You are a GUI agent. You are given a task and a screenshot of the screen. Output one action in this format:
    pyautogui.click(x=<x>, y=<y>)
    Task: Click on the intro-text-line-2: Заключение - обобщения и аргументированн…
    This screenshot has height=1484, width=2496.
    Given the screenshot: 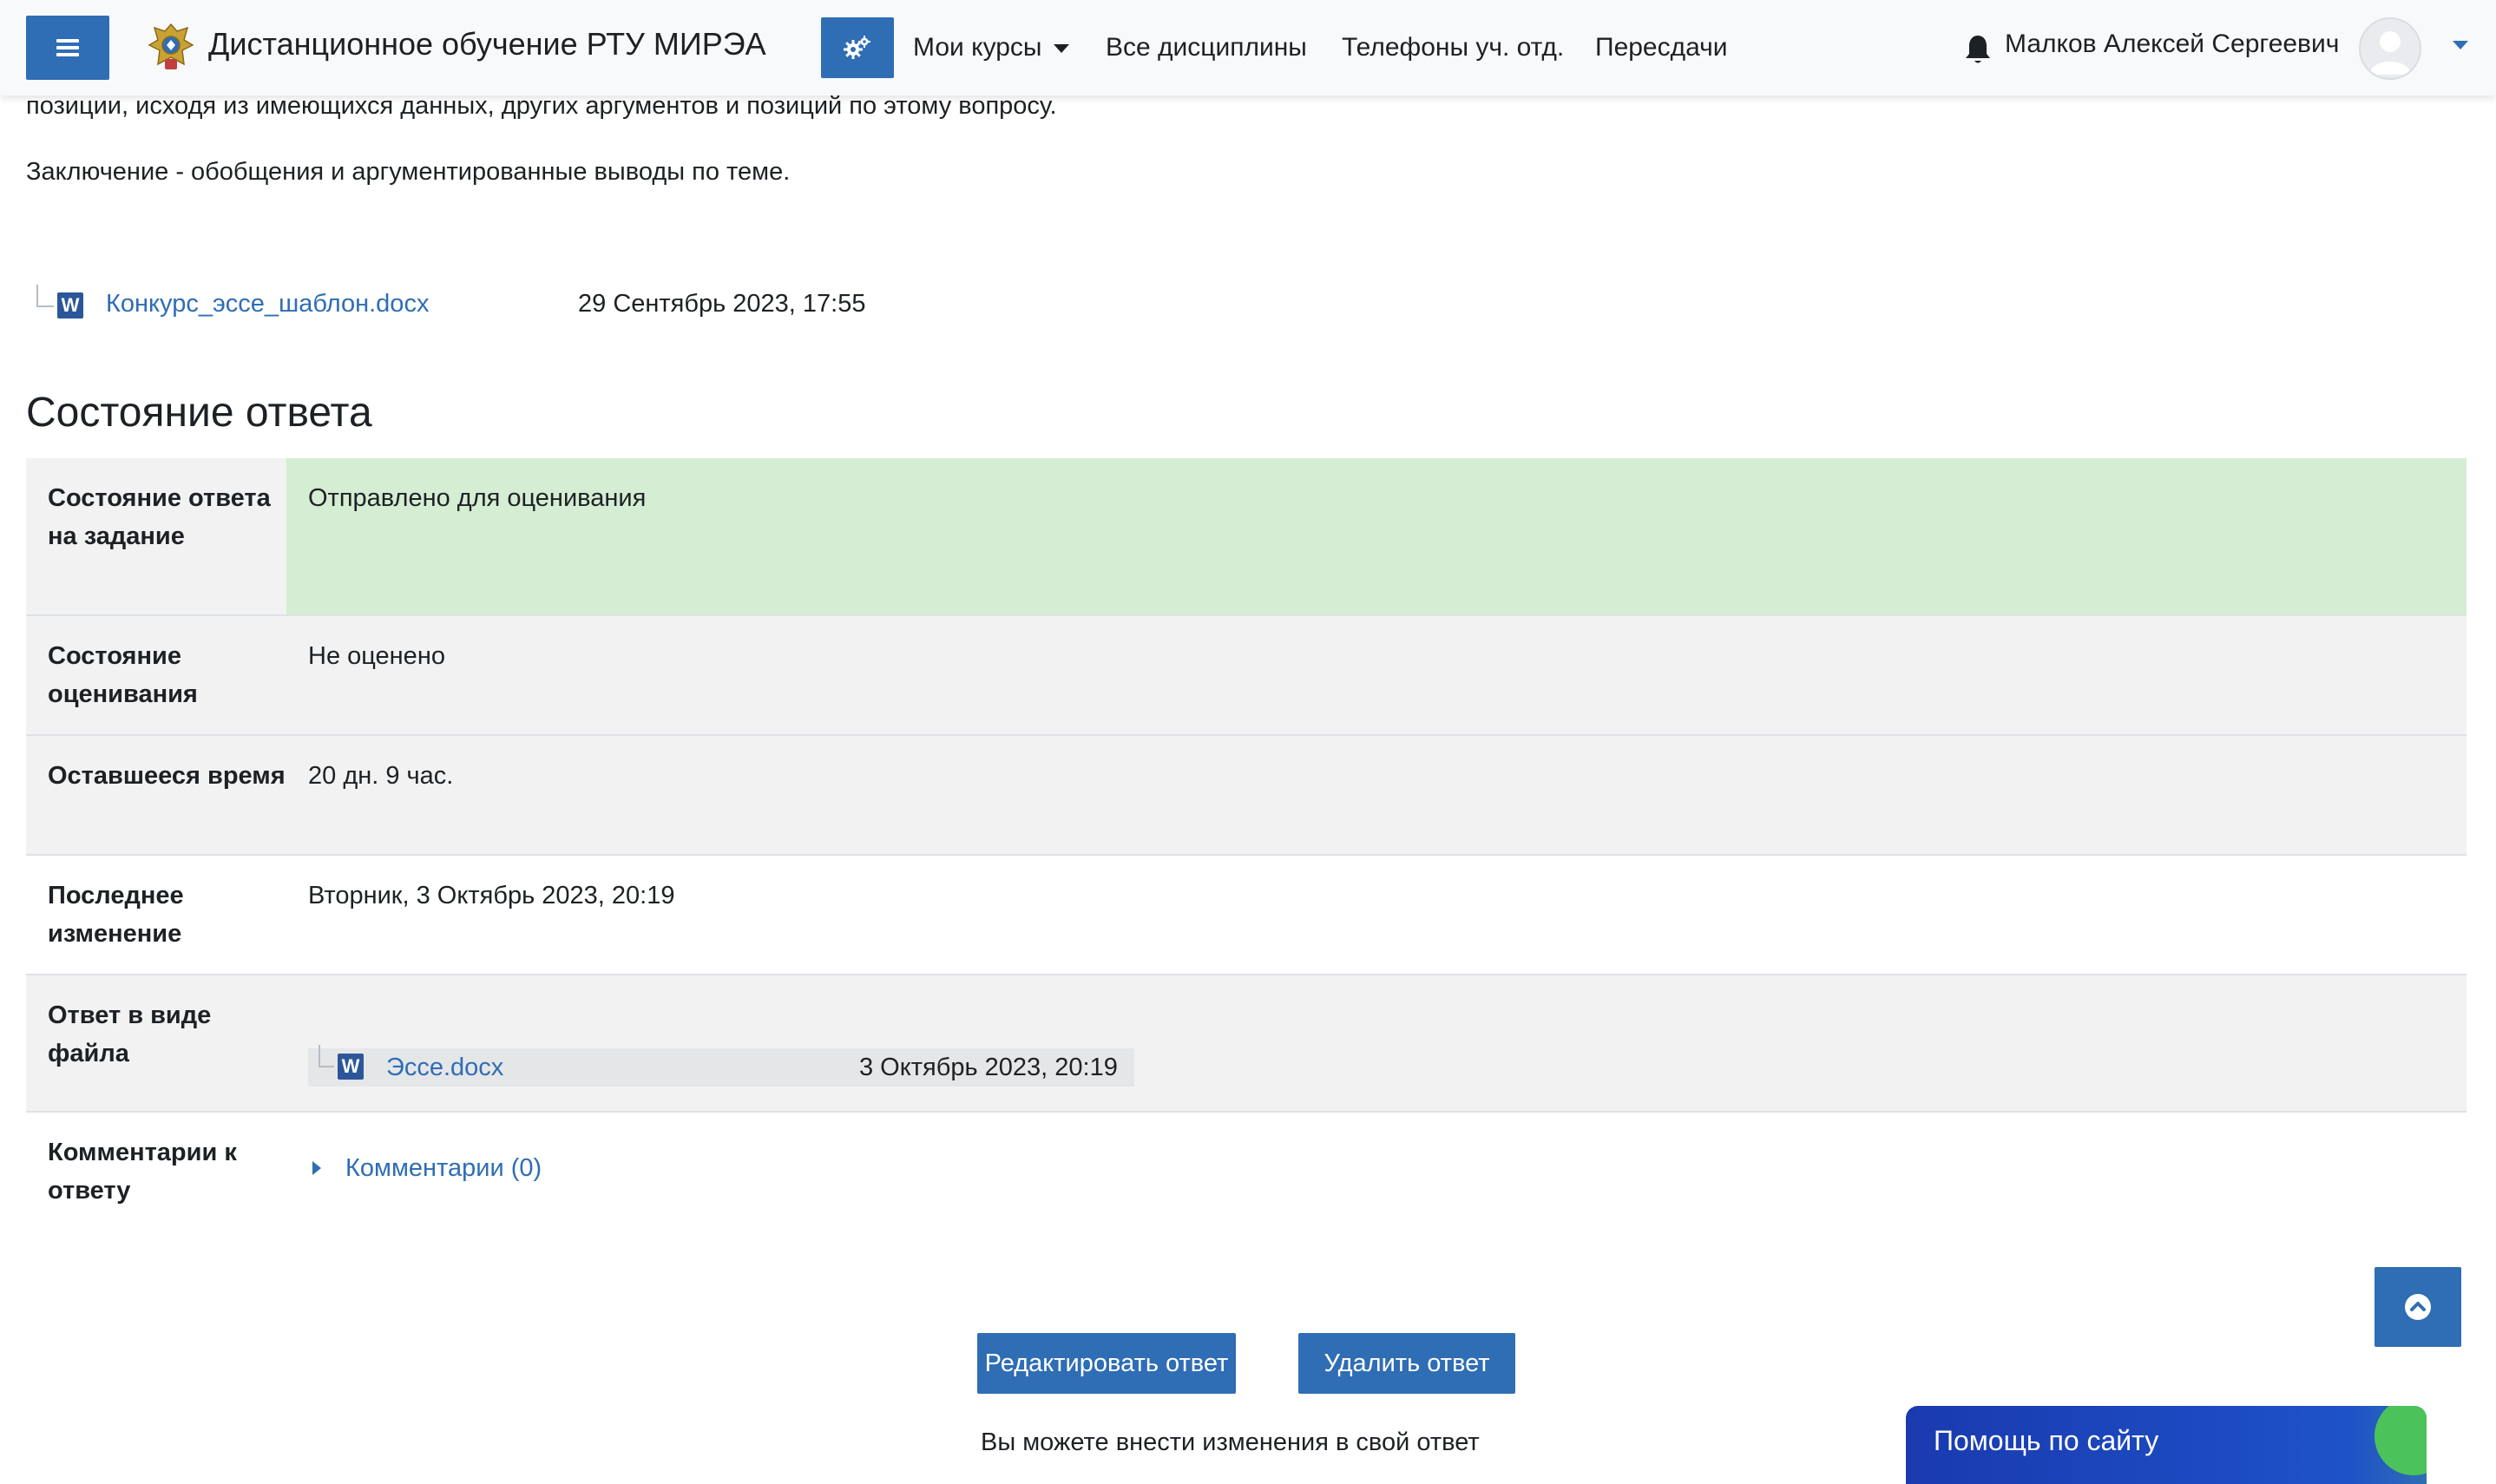 What is the action you would take?
    pyautogui.click(x=408, y=172)
    